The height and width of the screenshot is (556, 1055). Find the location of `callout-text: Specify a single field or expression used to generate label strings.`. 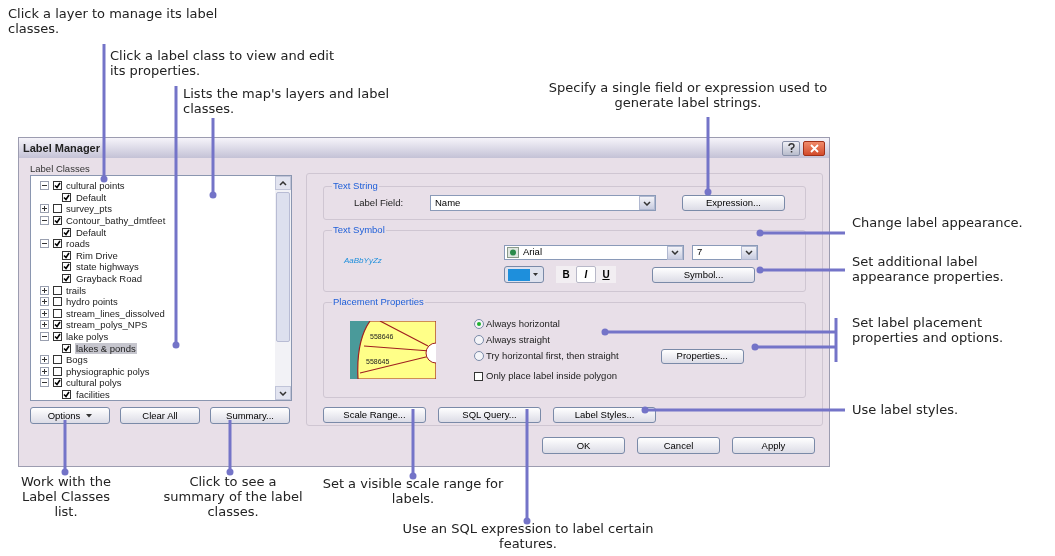

callout-text: Specify a single field or expression used to generate label strings. is located at coordinates (688, 95).